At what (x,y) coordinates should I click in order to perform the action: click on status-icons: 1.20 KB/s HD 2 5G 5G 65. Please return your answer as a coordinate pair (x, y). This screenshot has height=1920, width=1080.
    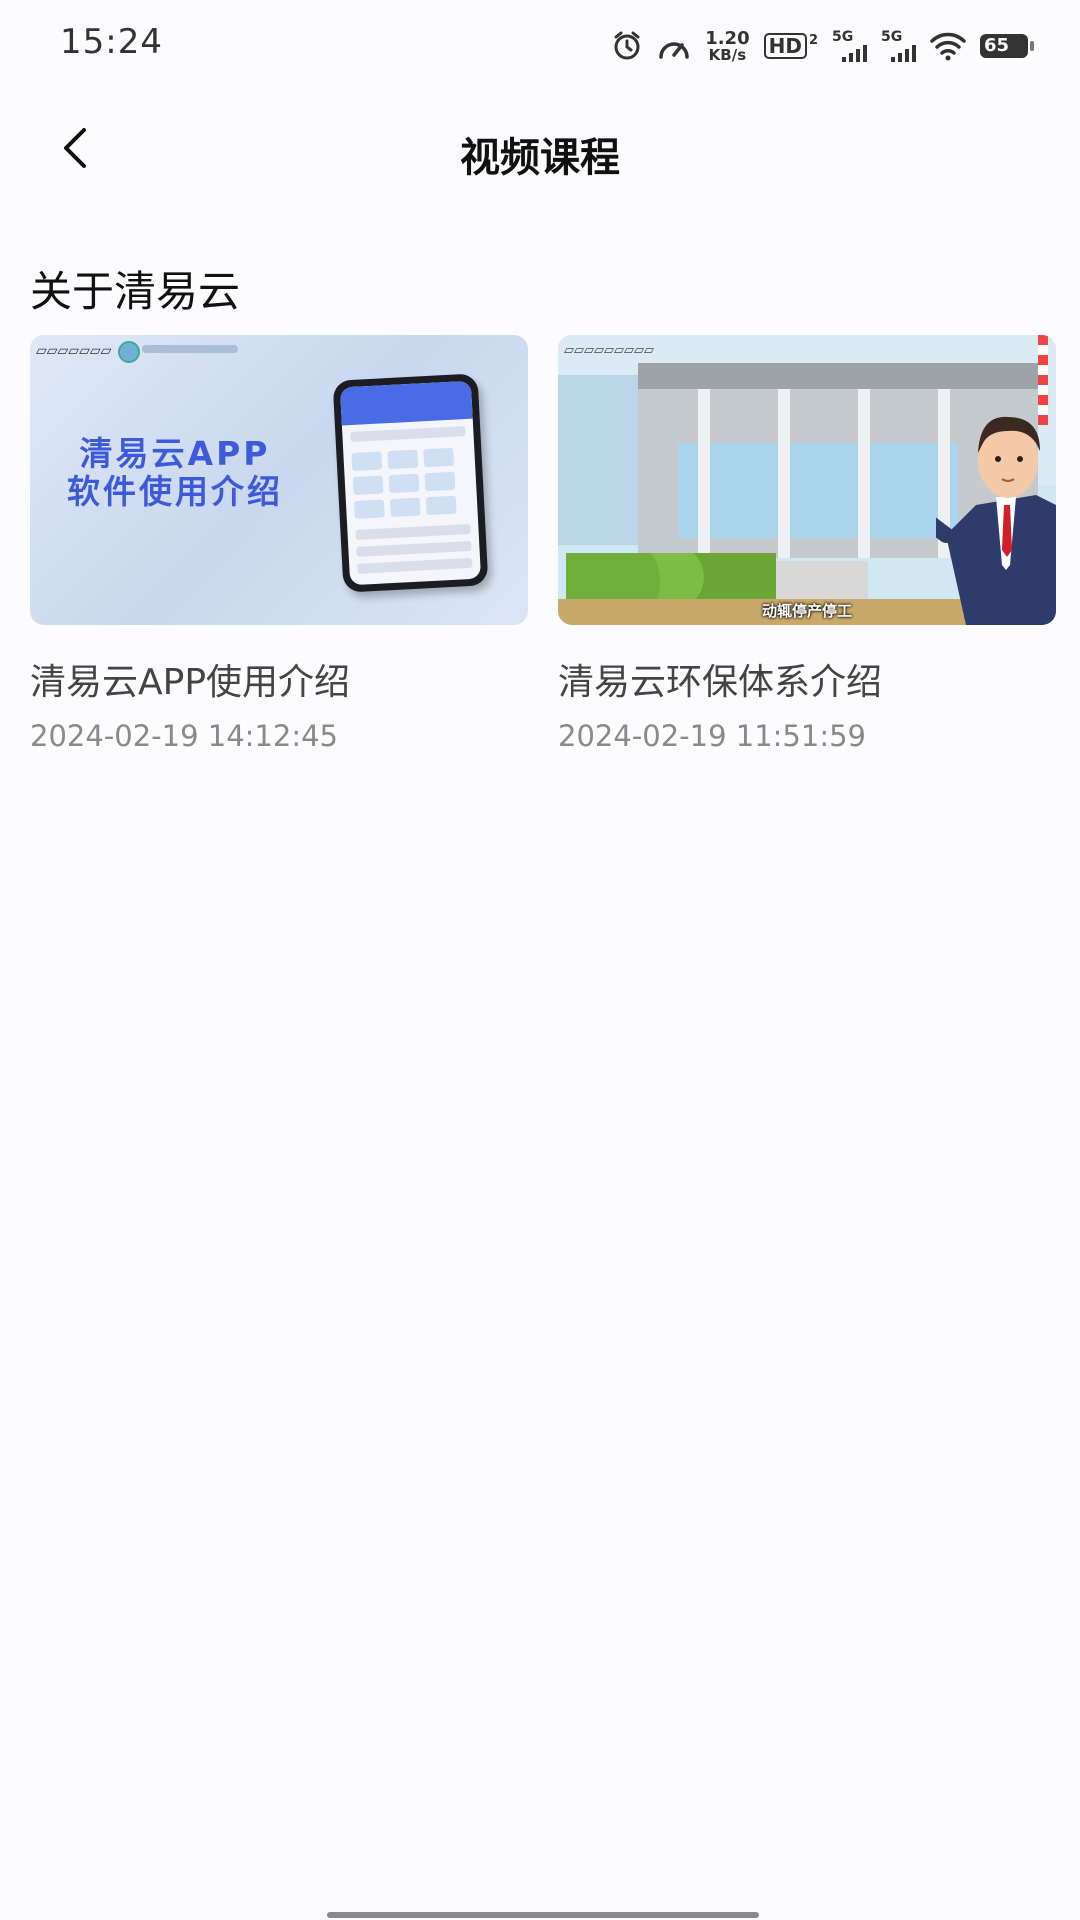
    Looking at the image, I should click on (822, 46).